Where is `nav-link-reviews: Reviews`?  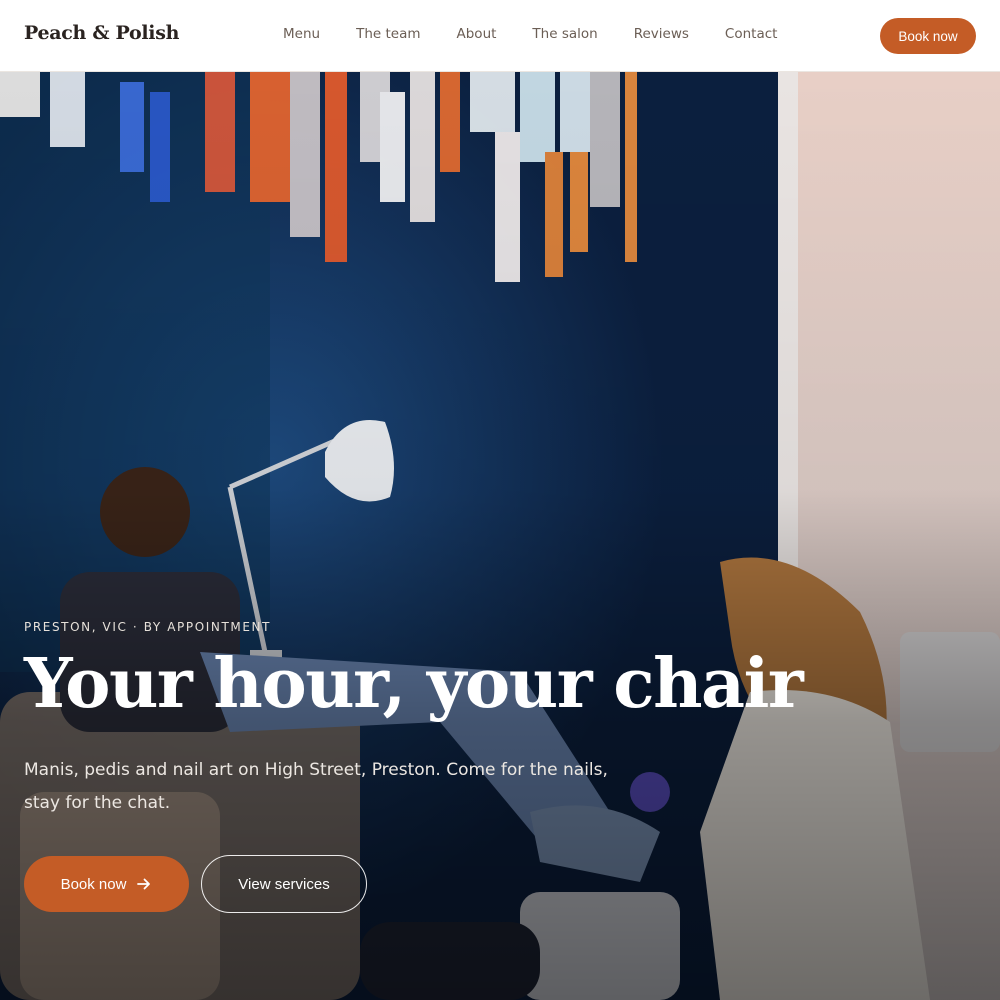
nav-link-reviews: Reviews is located at coordinates (661, 34).